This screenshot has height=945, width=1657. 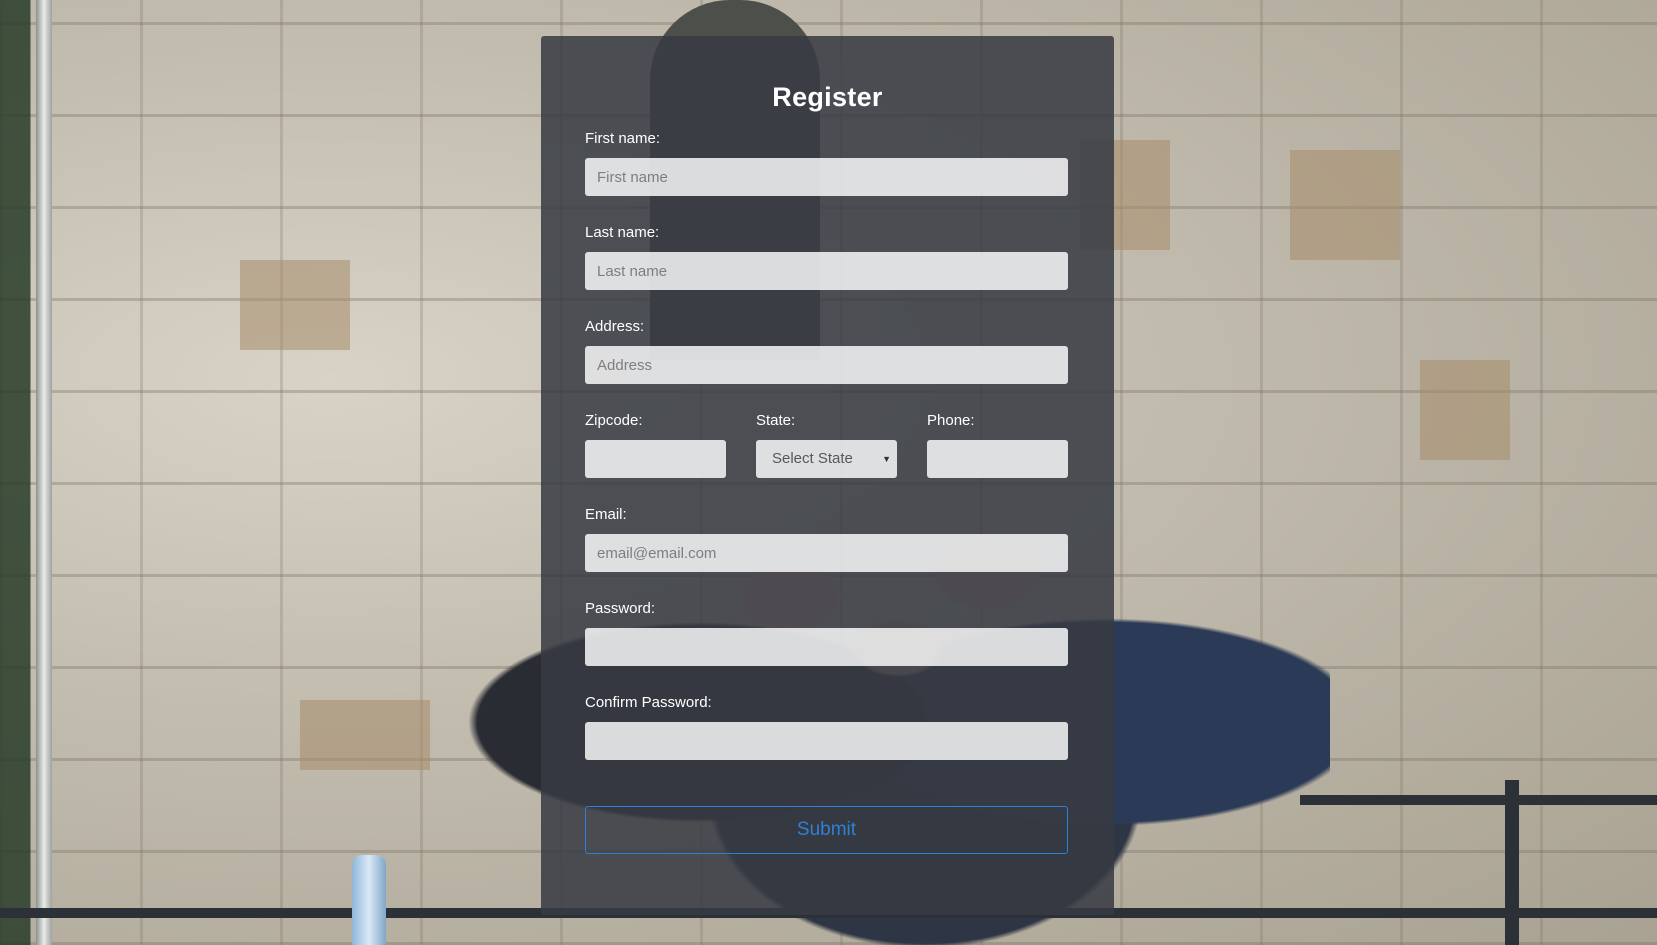 I want to click on phone-group: Phone:, so click(x=997, y=445).